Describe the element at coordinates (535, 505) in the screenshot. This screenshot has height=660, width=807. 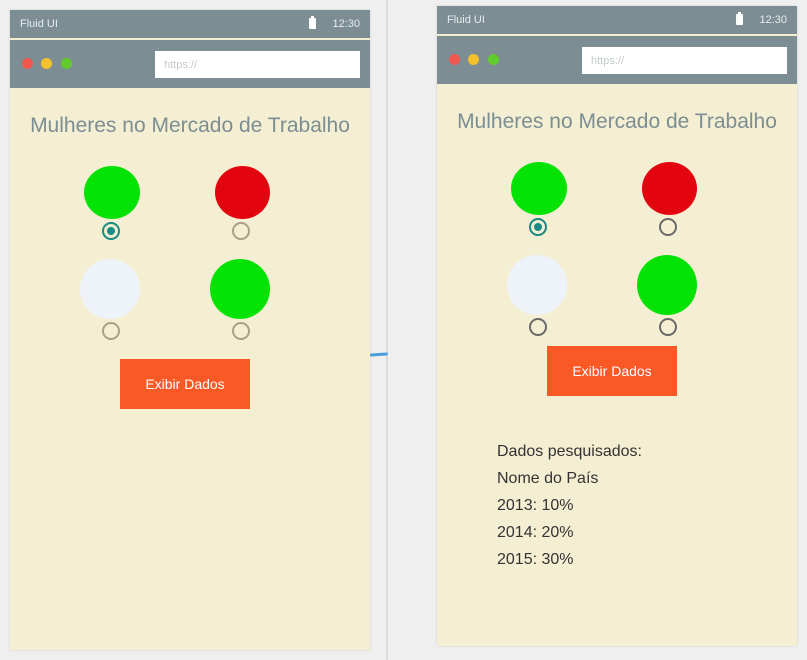
I see `results-row: 2013: 10%` at that location.